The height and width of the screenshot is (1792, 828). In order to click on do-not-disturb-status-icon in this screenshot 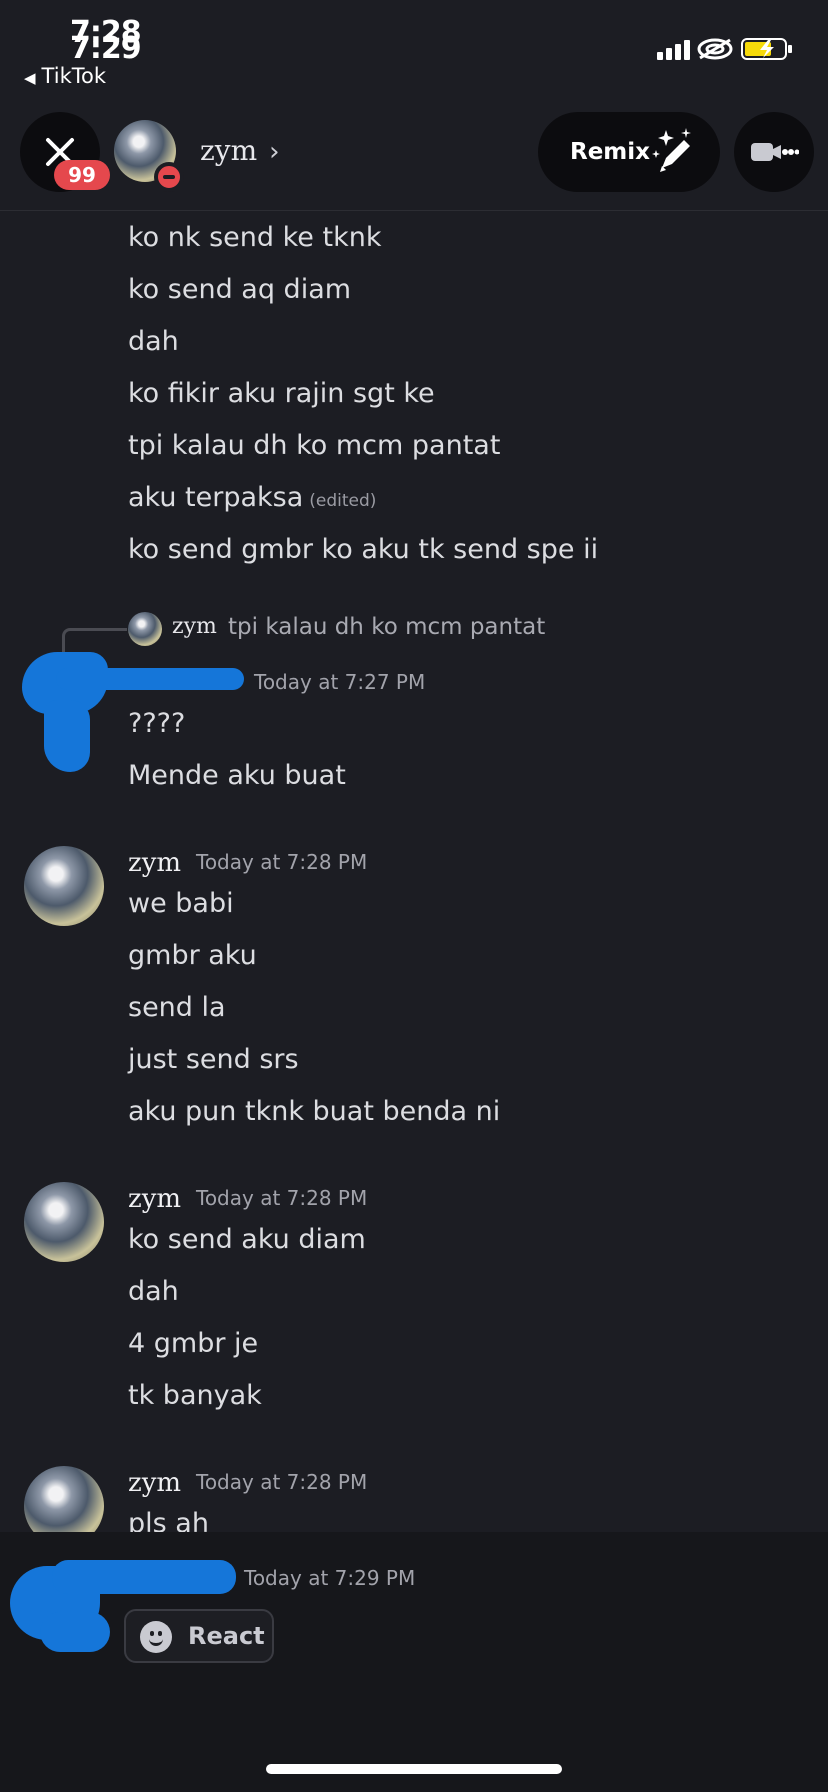, I will do `click(169, 177)`.